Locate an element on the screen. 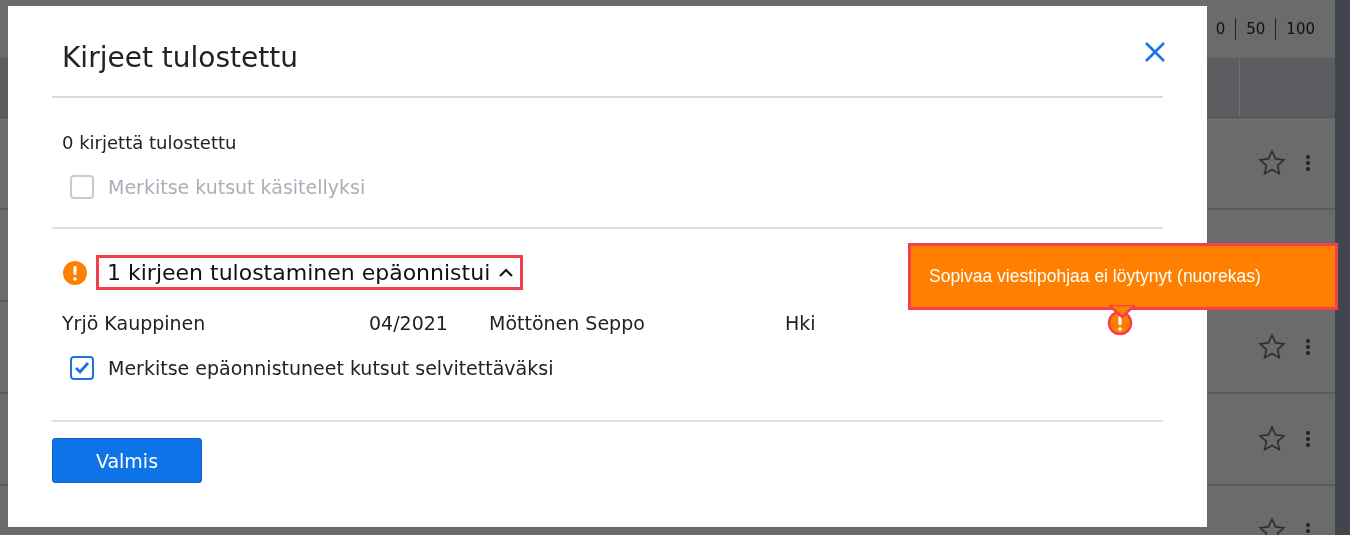 The width and height of the screenshot is (1350, 535). page-size-option: 50 is located at coordinates (1255, 29).